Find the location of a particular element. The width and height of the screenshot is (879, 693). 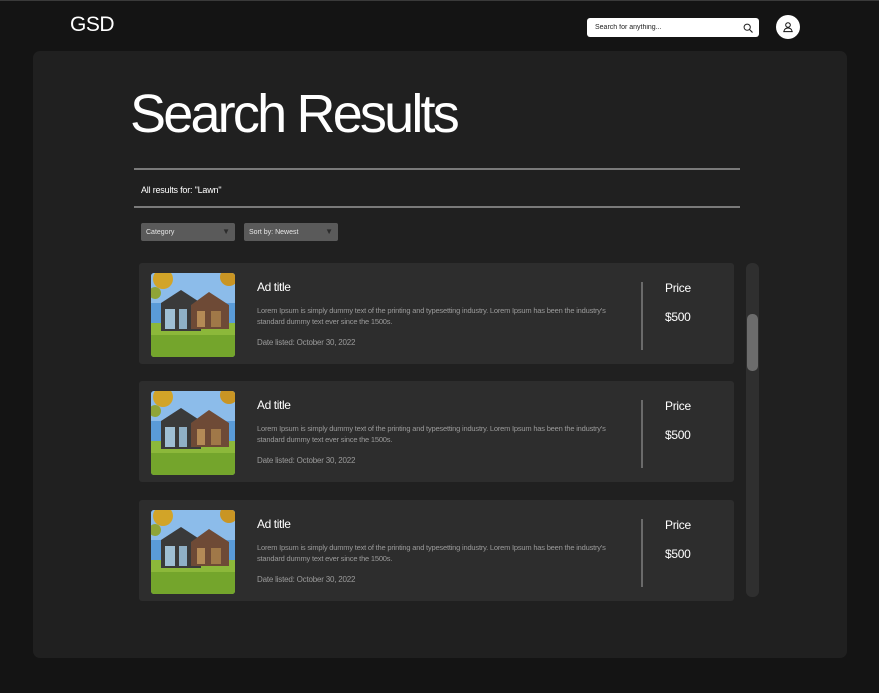

results-for-label: All results for: "Lawn" is located at coordinates (181, 190).